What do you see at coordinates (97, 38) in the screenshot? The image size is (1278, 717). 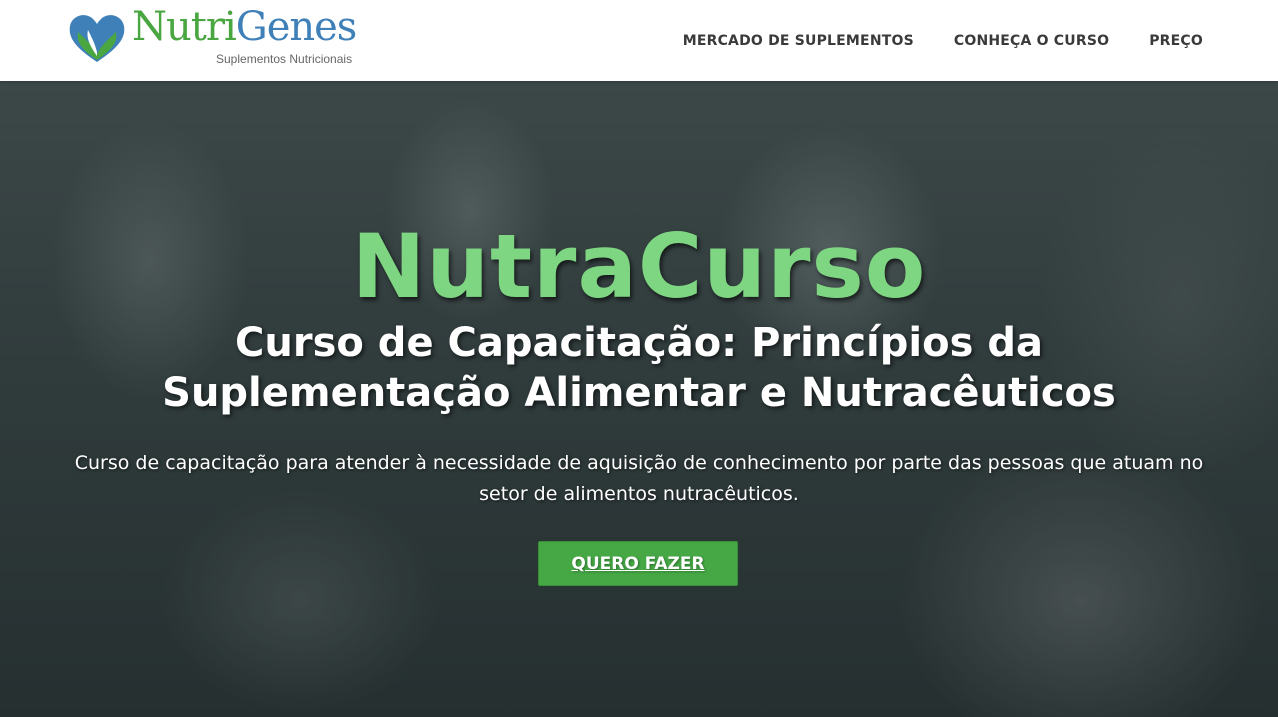 I see `heart-leaf-icon` at bounding box center [97, 38].